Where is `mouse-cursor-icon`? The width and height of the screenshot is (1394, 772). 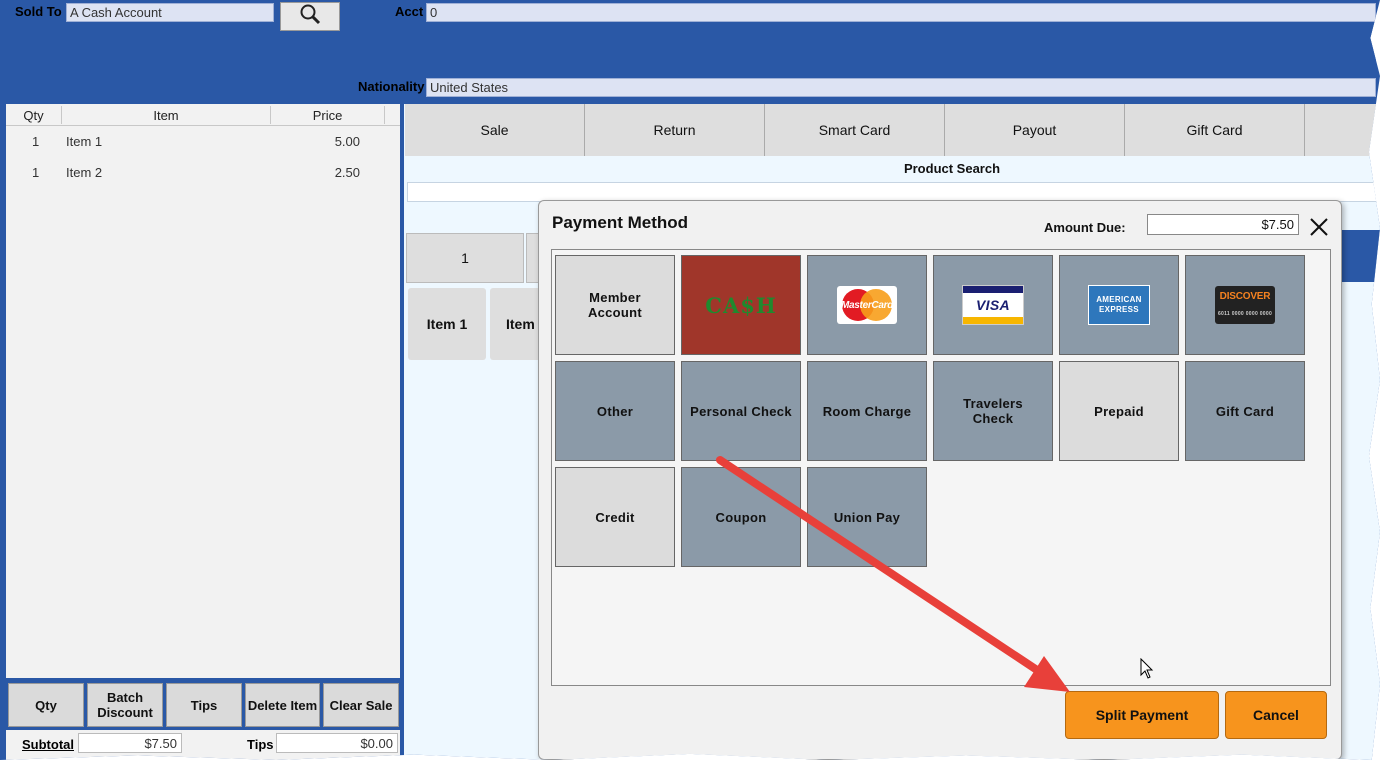
mouse-cursor-icon is located at coordinates (1147, 668).